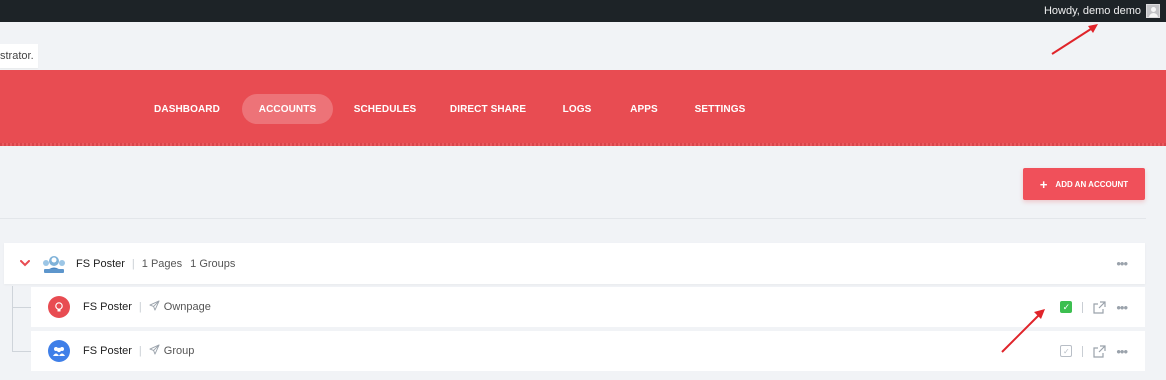  I want to click on notice-text: strator., so click(17, 56).